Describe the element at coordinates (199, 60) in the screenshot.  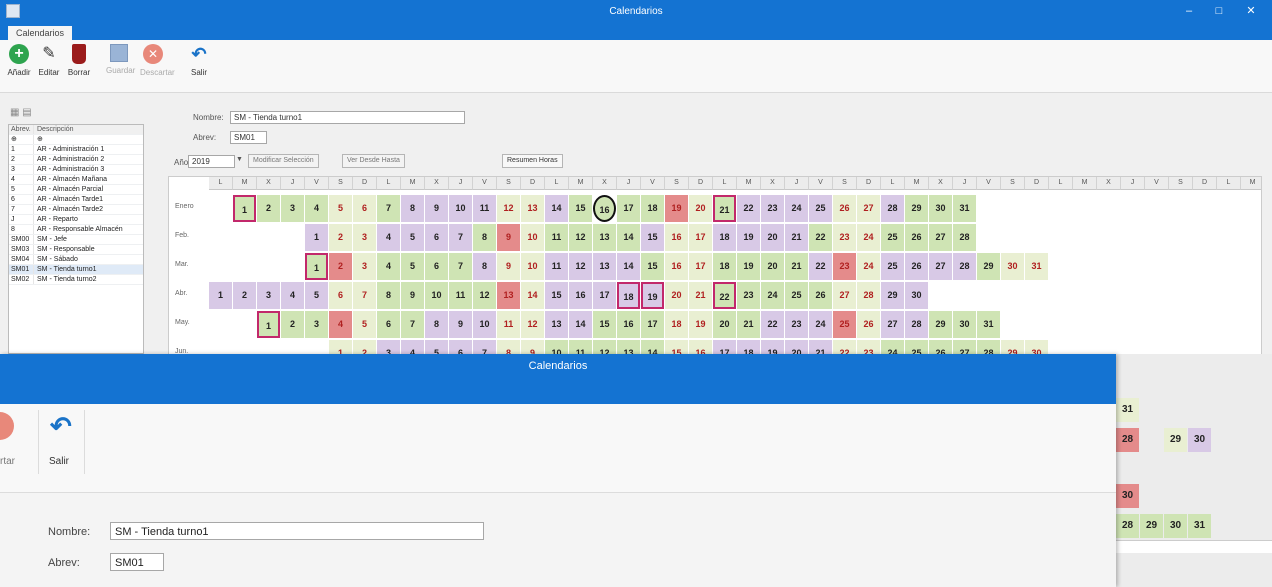
I see `exit-button: ↶ Salir` at that location.